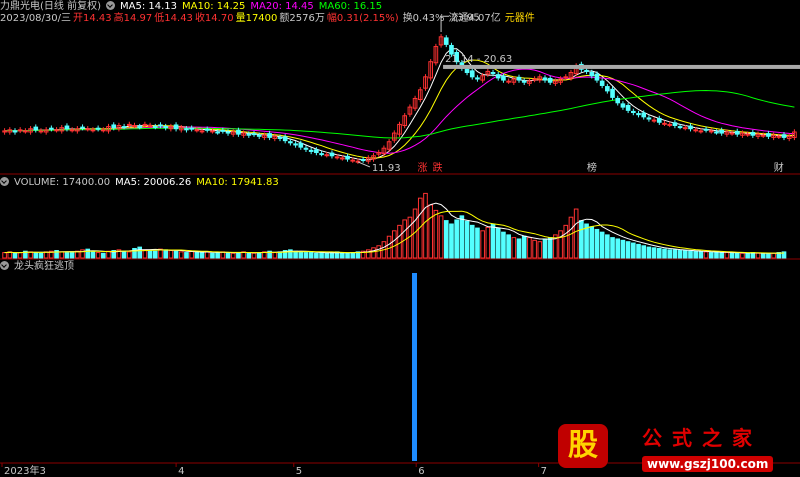  What do you see at coordinates (465, 17) in the screenshot?
I see `high-price-label: 23.95` at bounding box center [465, 17].